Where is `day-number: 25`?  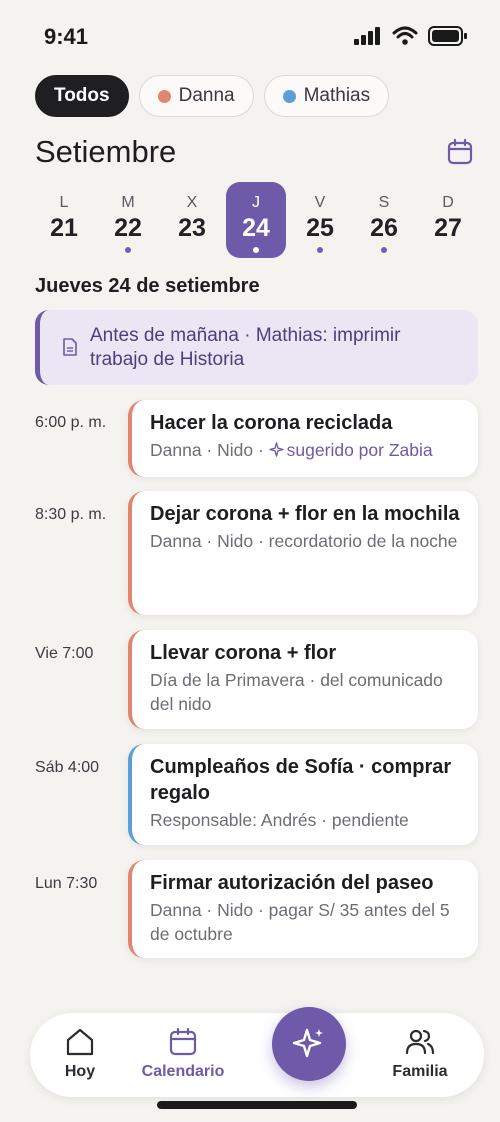 day-number: 25 is located at coordinates (320, 228).